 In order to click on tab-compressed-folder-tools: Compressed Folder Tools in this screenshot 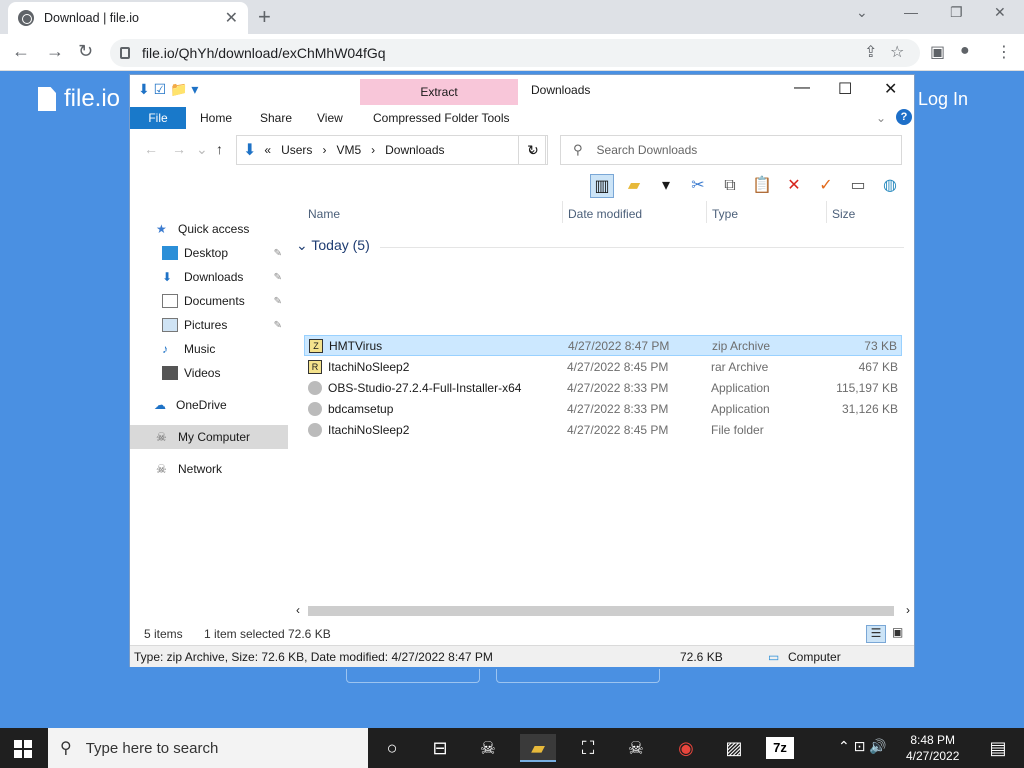, I will do `click(441, 118)`.